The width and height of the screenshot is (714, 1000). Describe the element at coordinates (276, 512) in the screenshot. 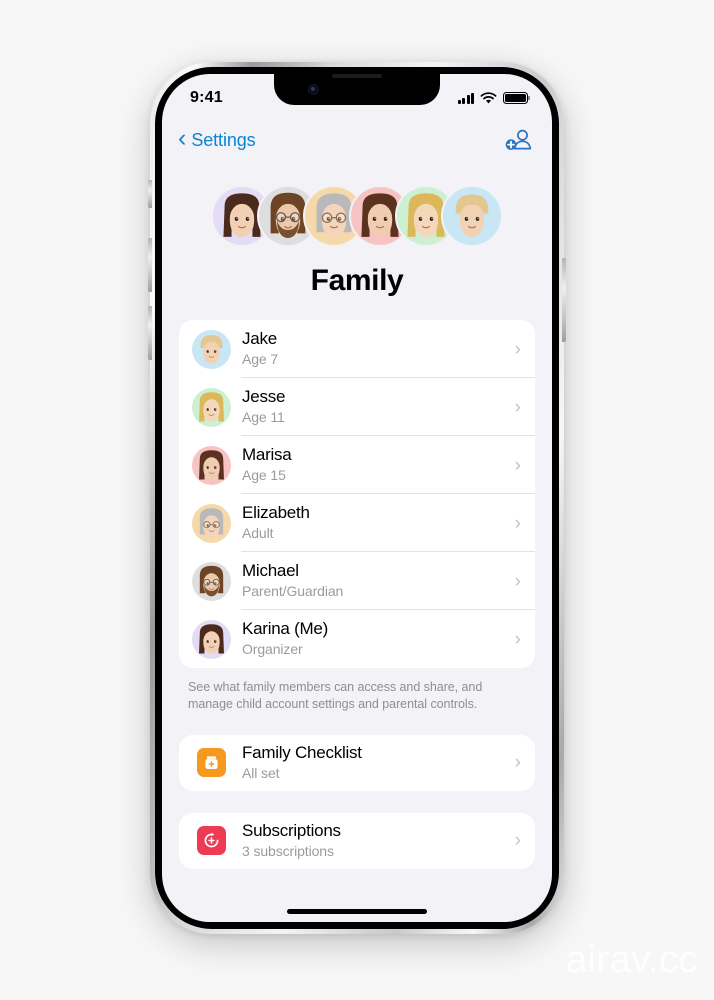

I see `member-name: Elizabeth` at that location.